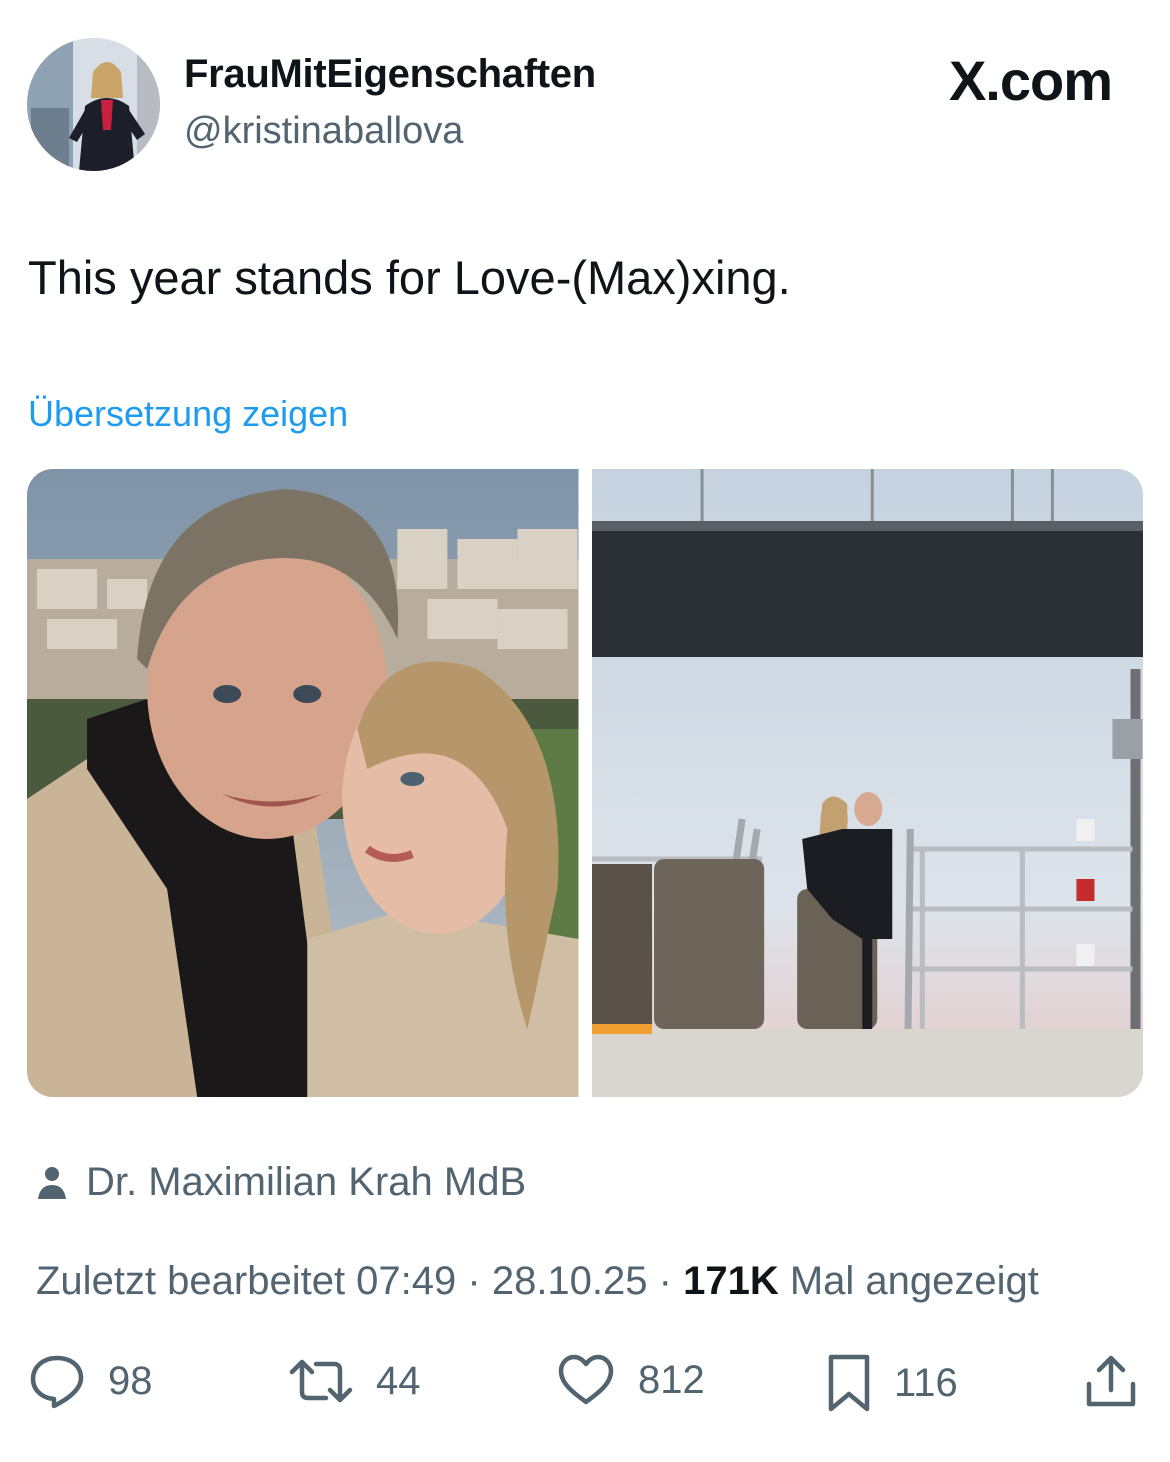 This screenshot has width=1170, height=1462. I want to click on share-button, so click(1111, 1381).